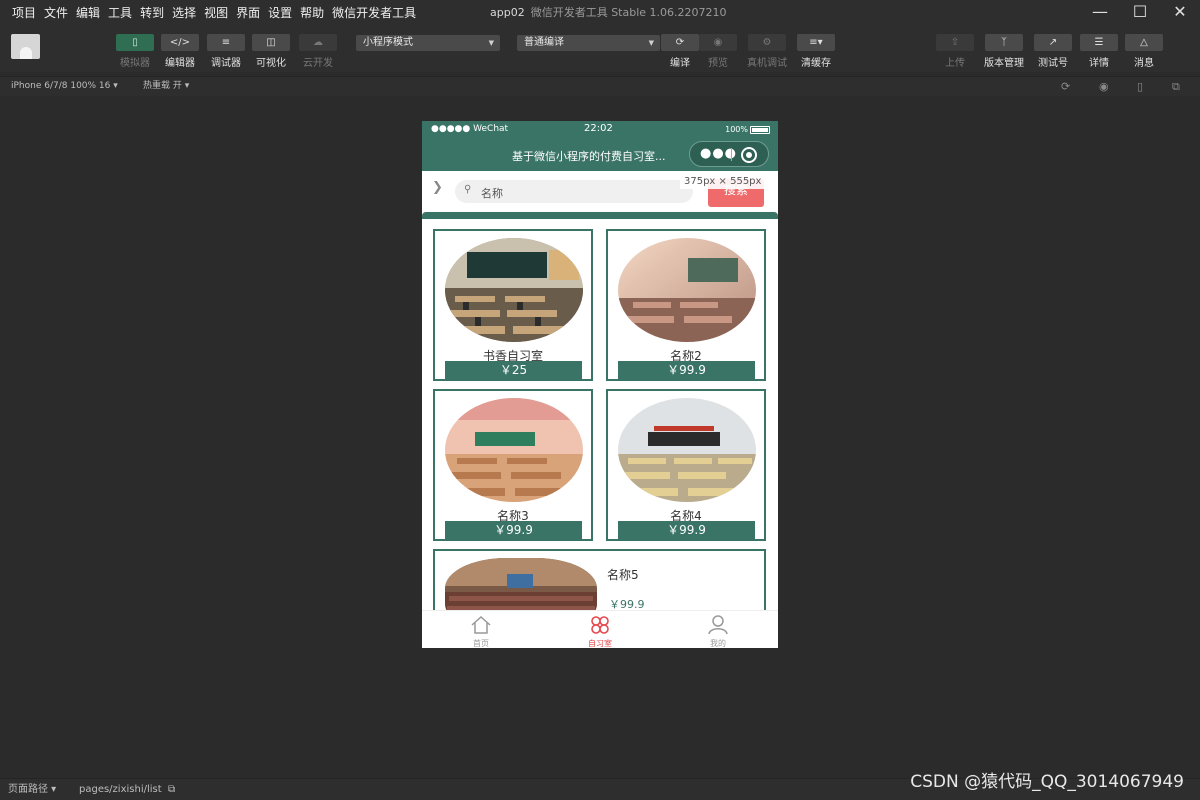 The height and width of the screenshot is (800, 1200). Describe the element at coordinates (492, 193) in the screenshot. I see `search-placeholder: 名称` at that location.